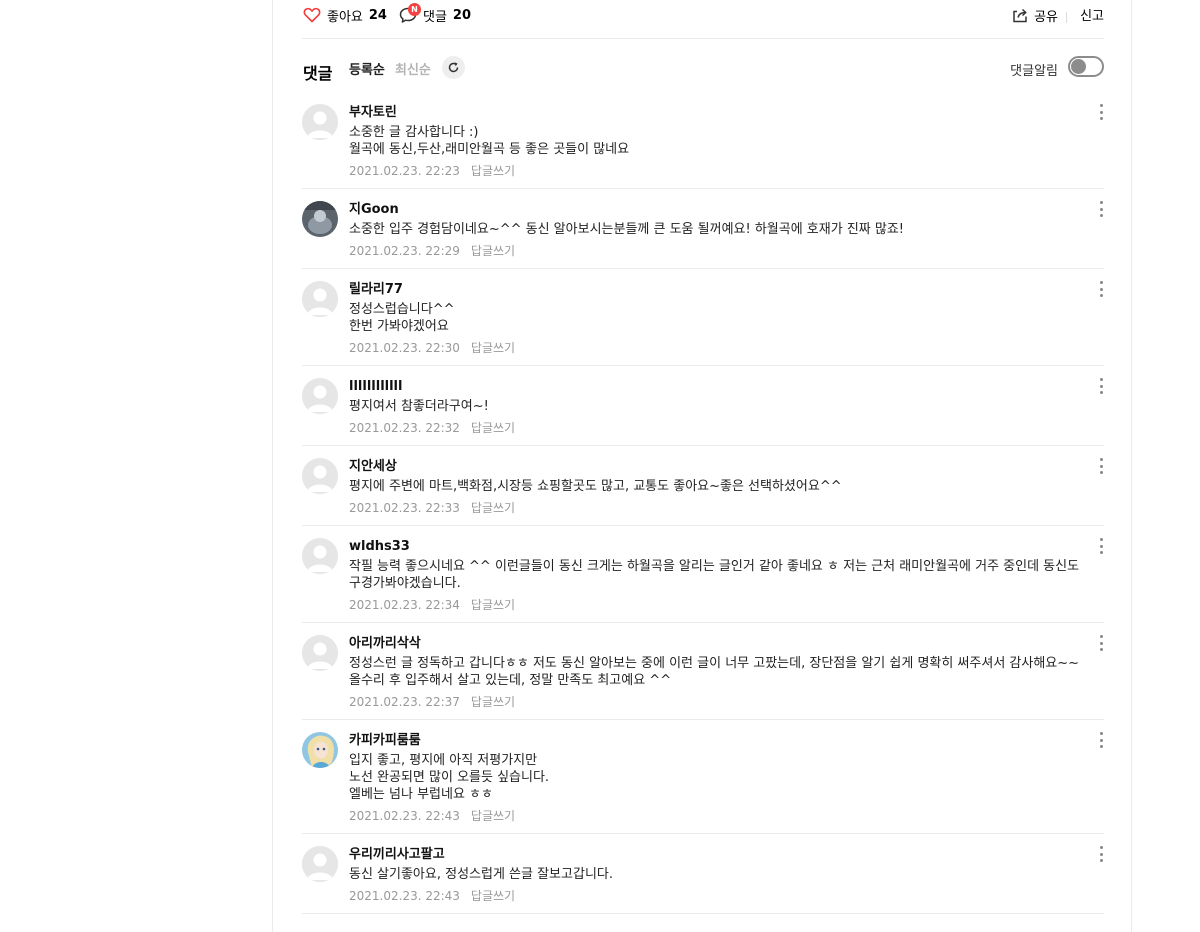 The image size is (1200, 932). Describe the element at coordinates (414, 9) in the screenshot. I see `new-badge: N` at that location.